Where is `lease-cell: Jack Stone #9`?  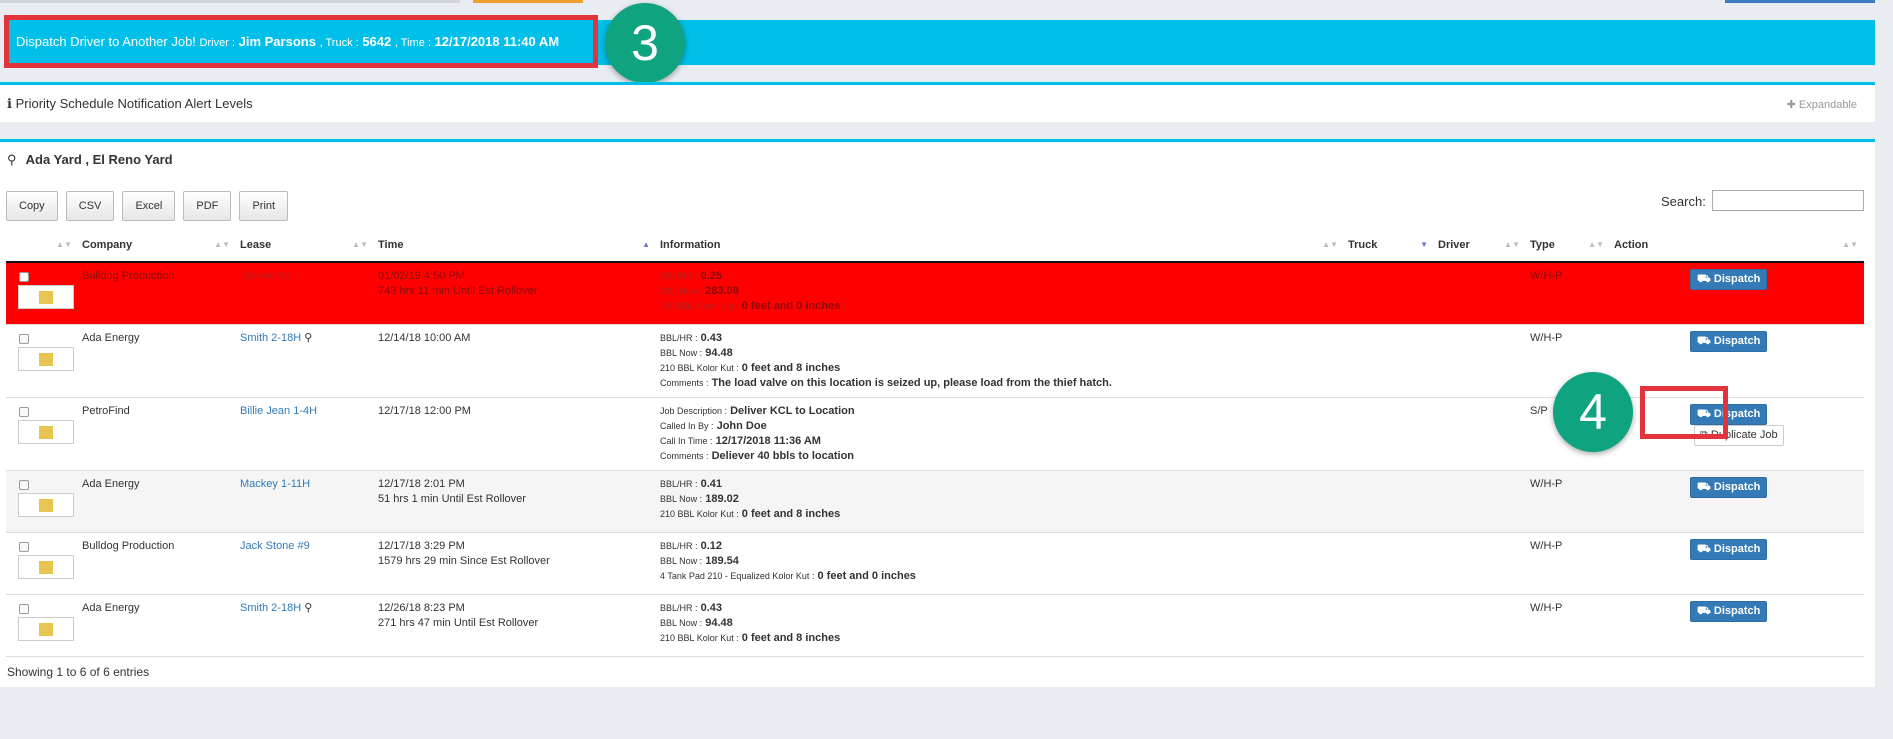
lease-cell: Jack Stone #9 is located at coordinates (305, 563).